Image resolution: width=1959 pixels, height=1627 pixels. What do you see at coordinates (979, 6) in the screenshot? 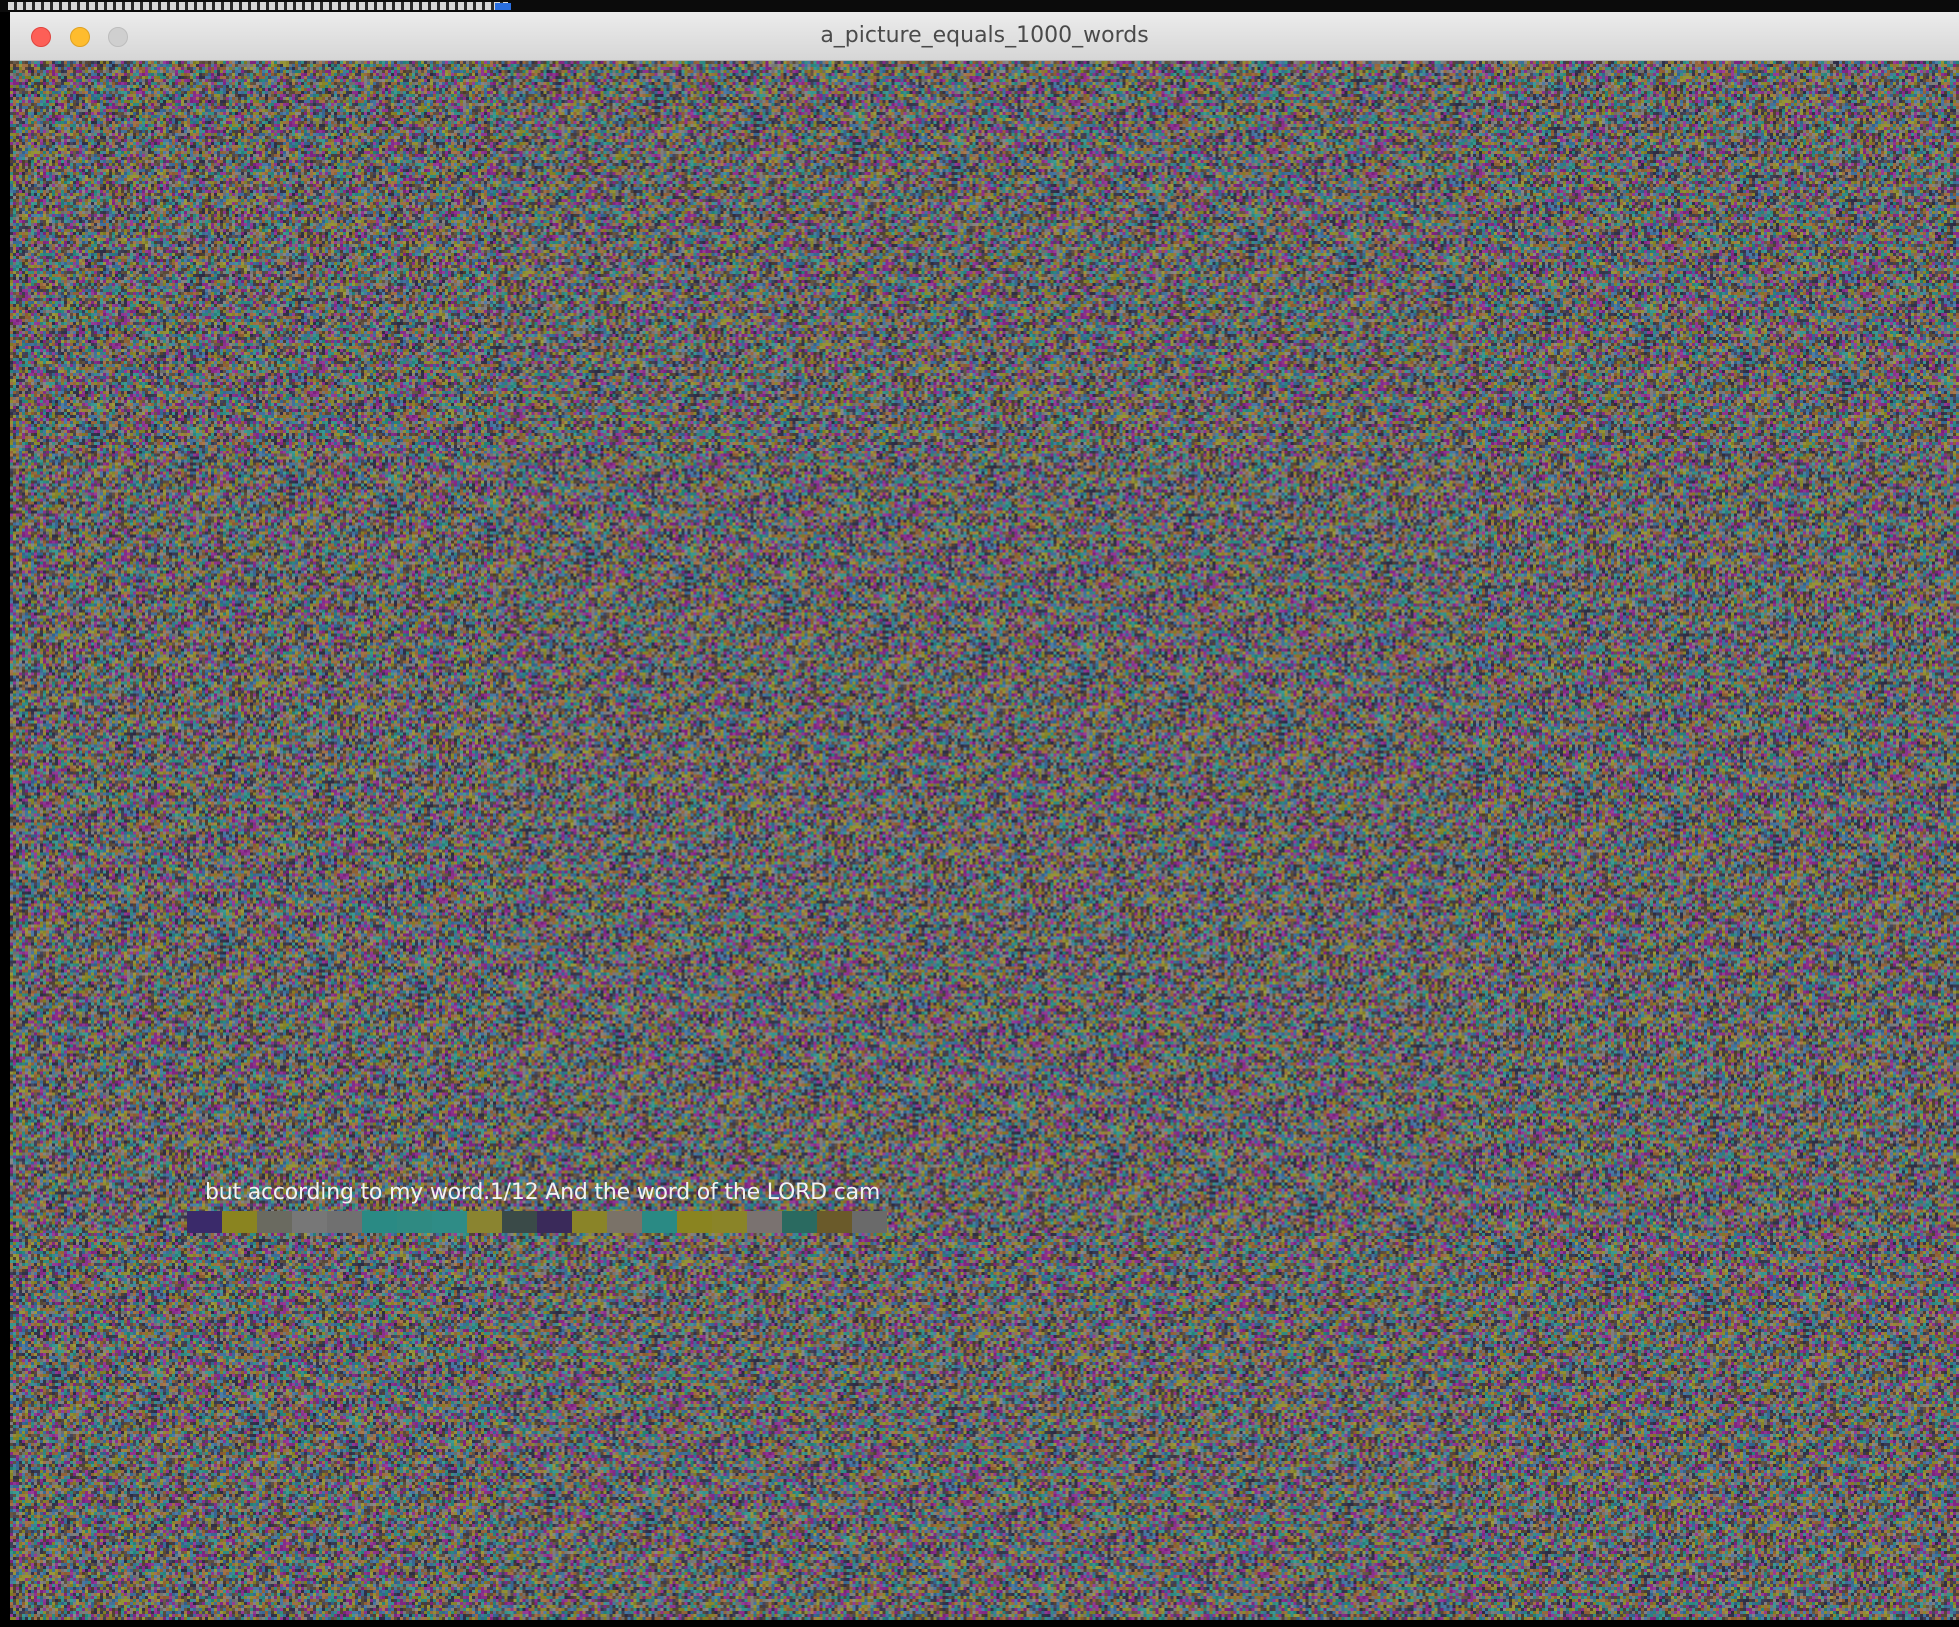
I see `background-window-edge` at bounding box center [979, 6].